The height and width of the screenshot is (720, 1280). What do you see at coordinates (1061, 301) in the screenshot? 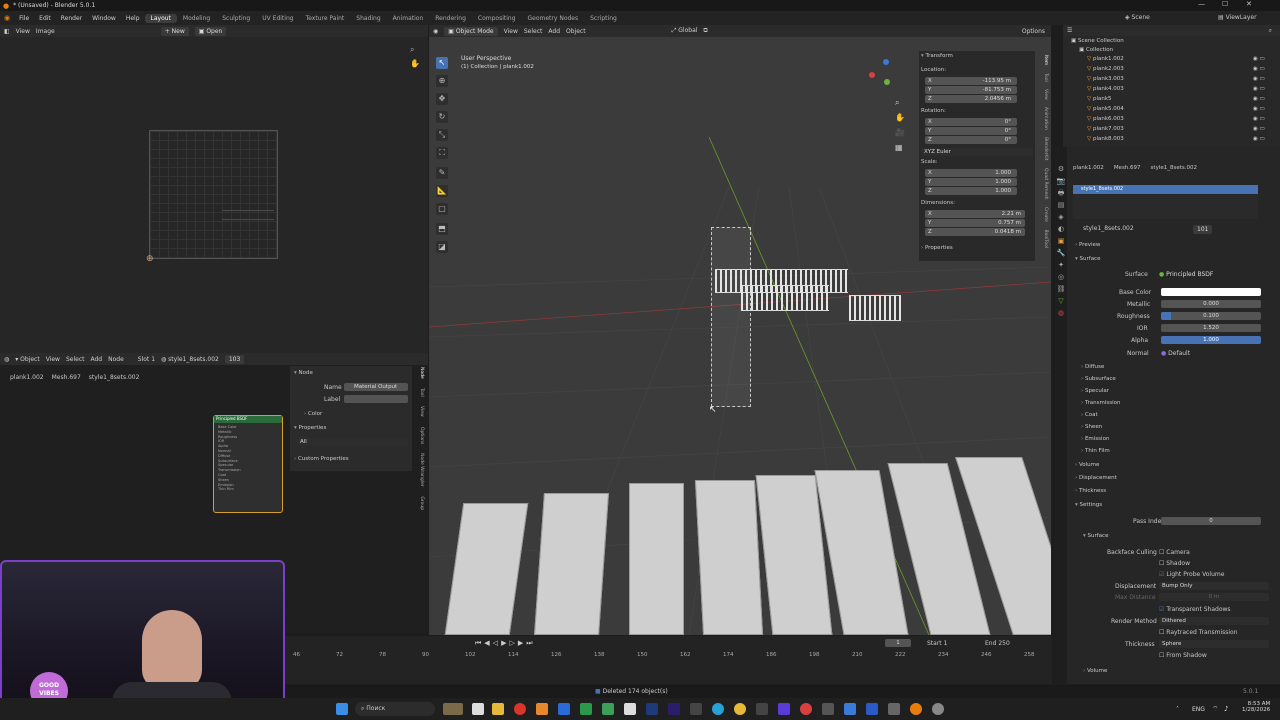
I see `data-tab-icon: ▽` at bounding box center [1061, 301].